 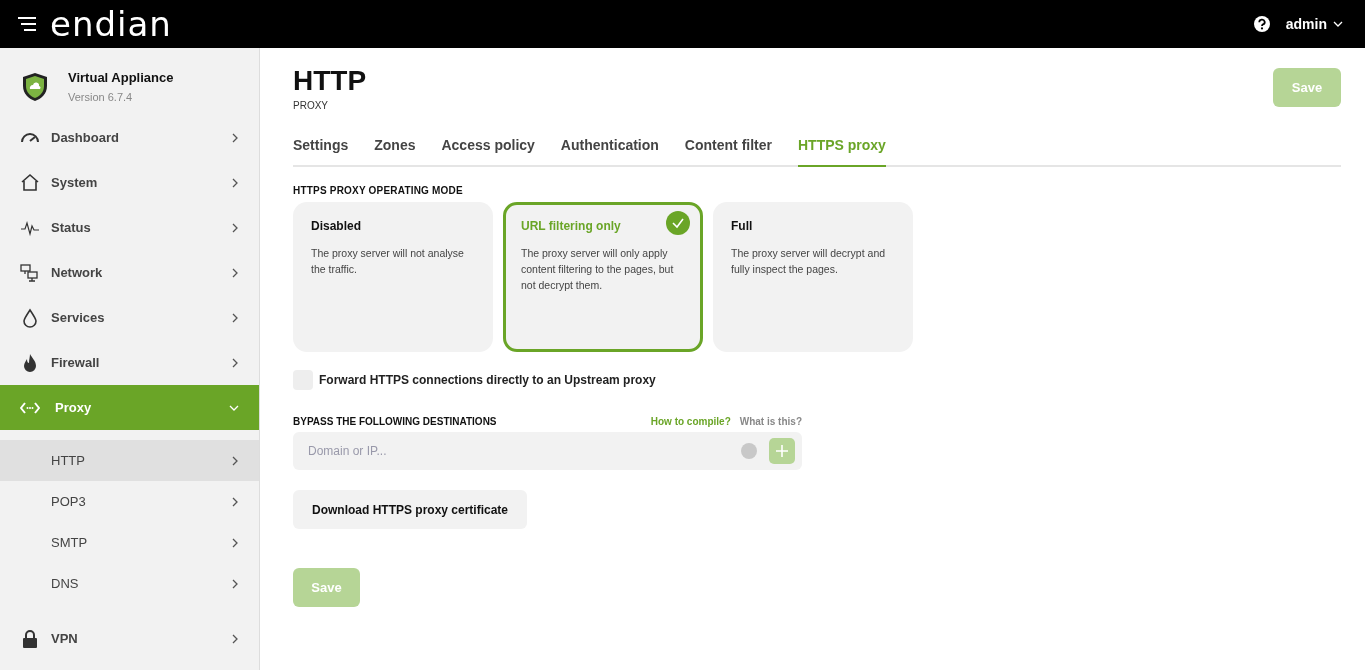 What do you see at coordinates (129, 182) in the screenshot?
I see `sidebar-item: System` at bounding box center [129, 182].